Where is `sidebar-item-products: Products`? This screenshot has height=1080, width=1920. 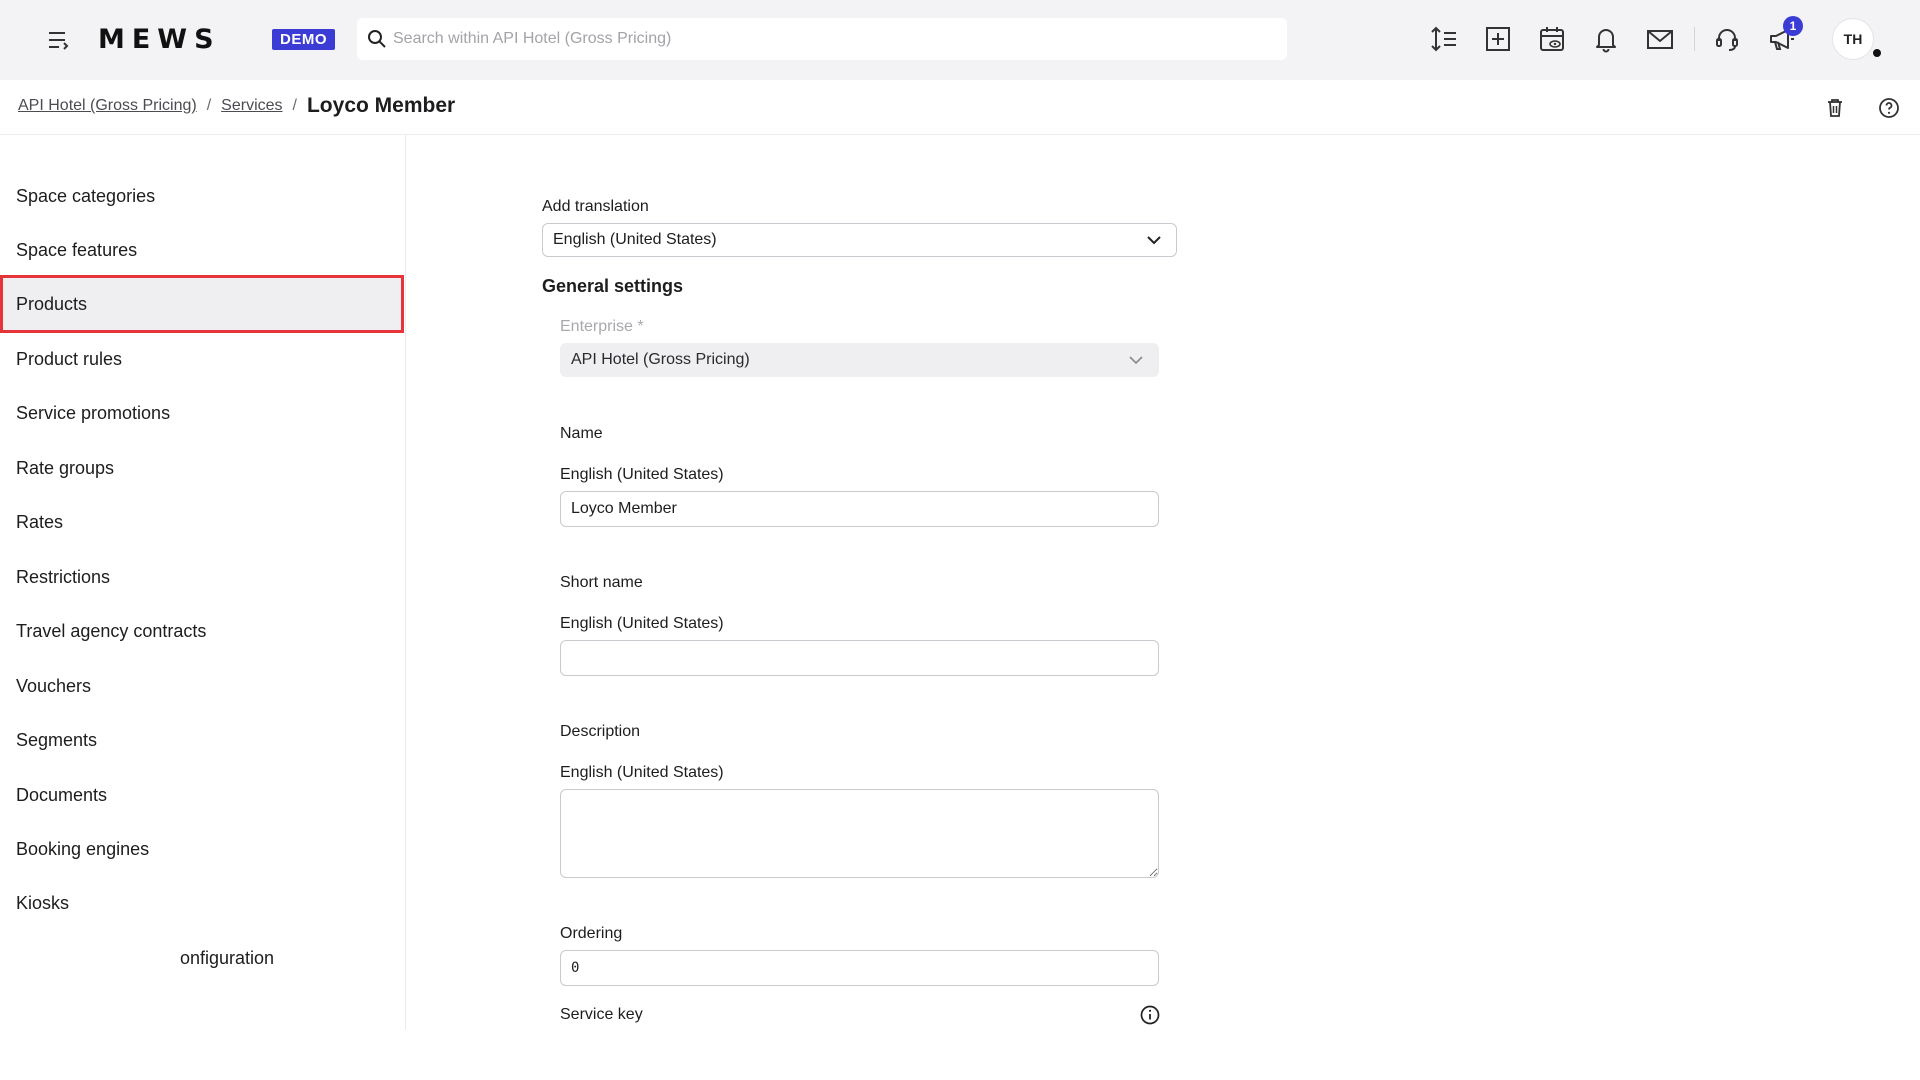 sidebar-item-products: Products is located at coordinates (202, 304).